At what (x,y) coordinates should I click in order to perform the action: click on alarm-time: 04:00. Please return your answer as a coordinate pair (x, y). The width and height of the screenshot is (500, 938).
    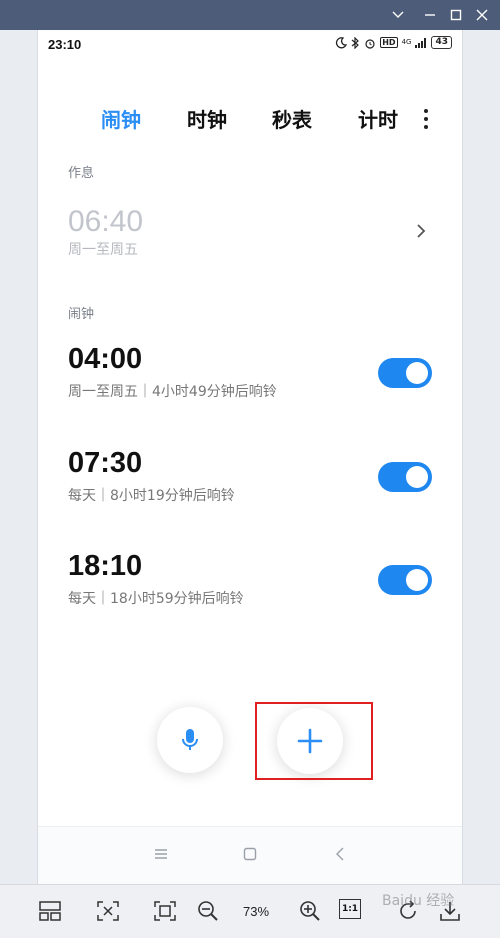
    Looking at the image, I should click on (105, 359).